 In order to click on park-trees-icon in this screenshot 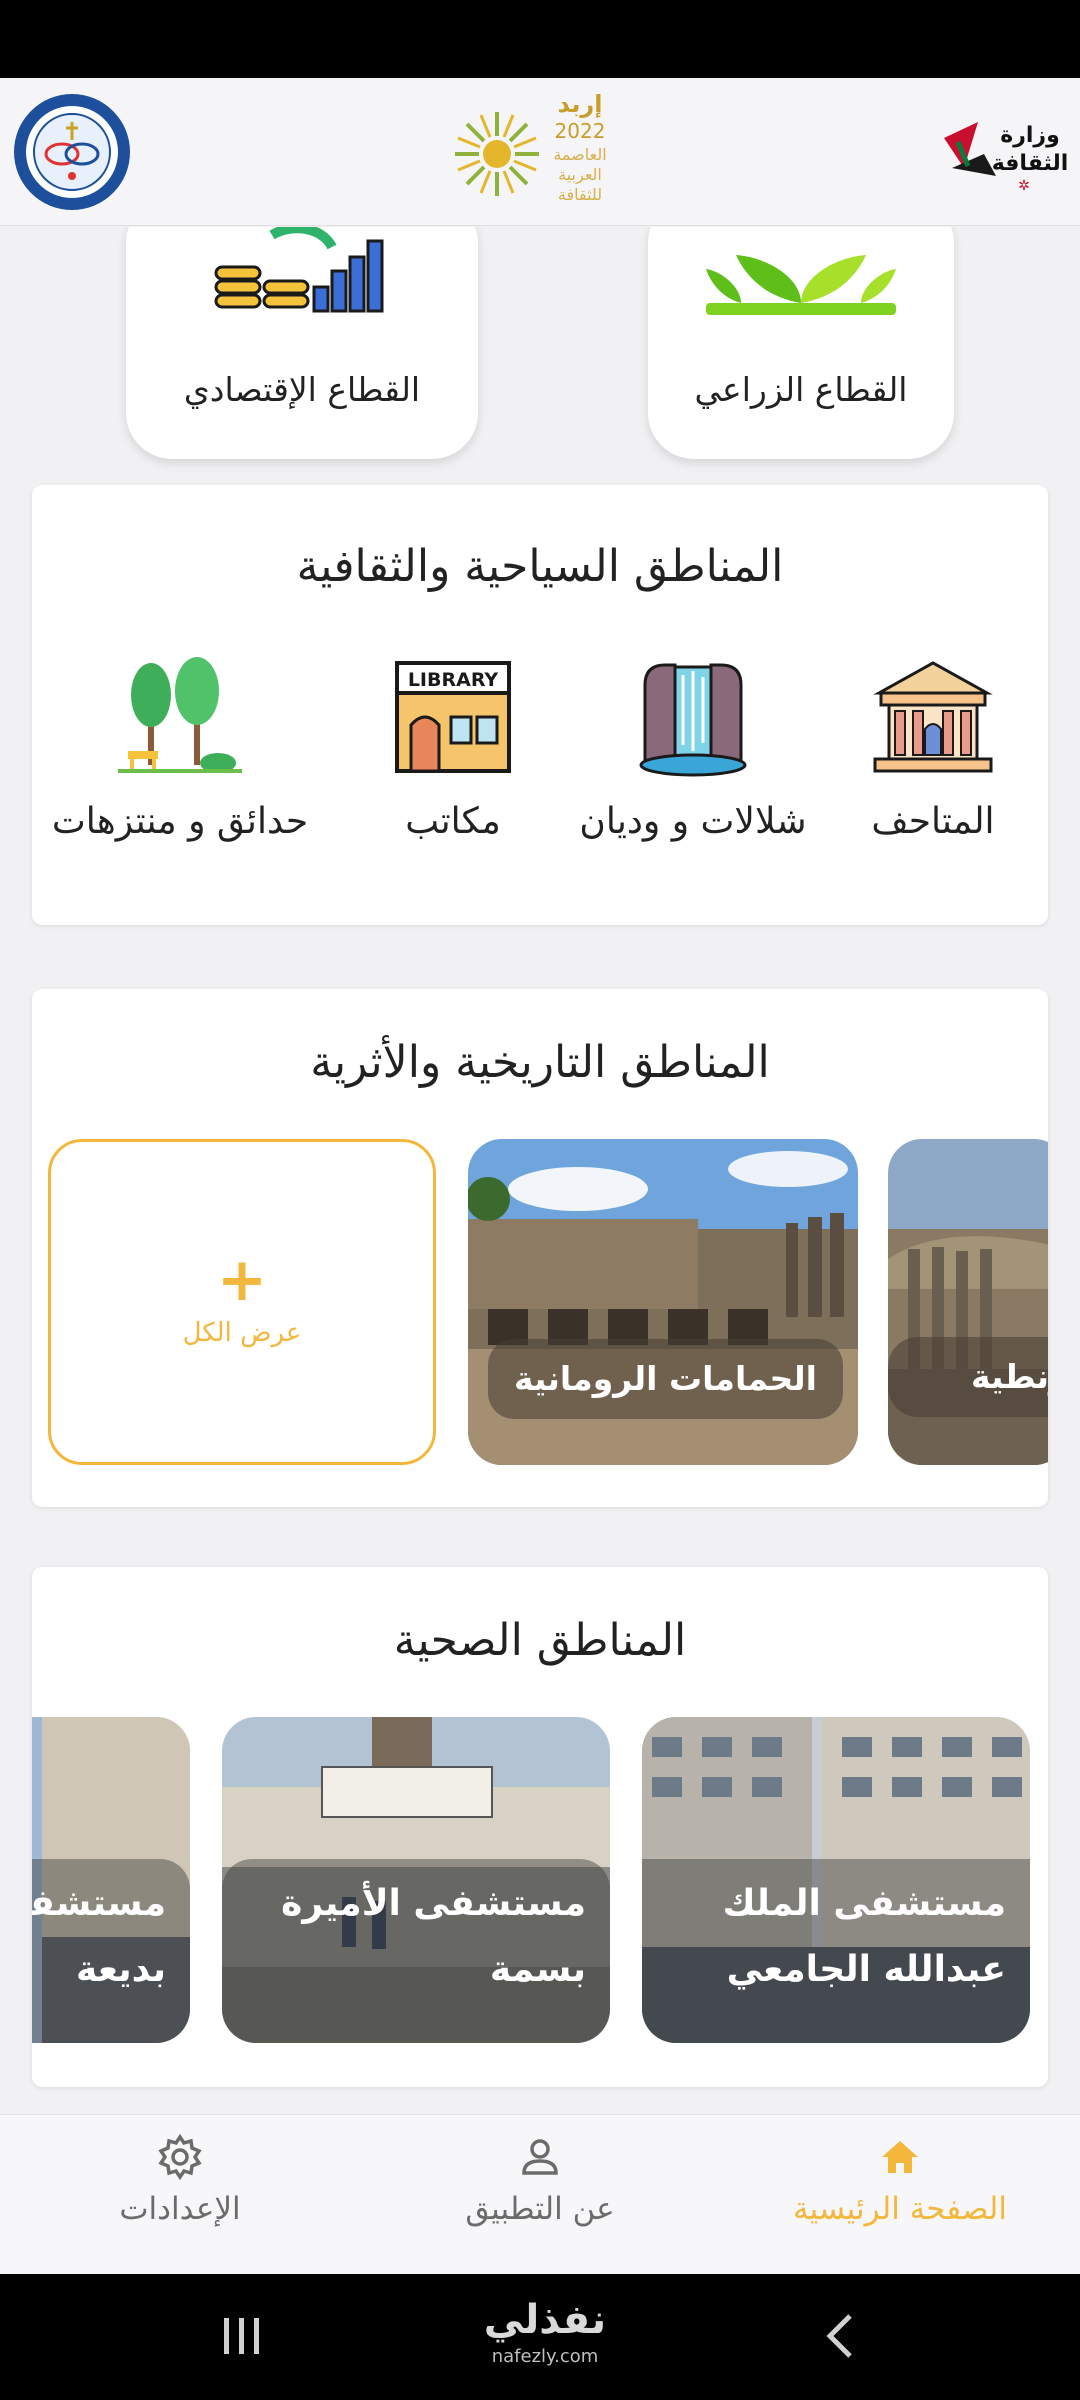, I will do `click(180, 715)`.